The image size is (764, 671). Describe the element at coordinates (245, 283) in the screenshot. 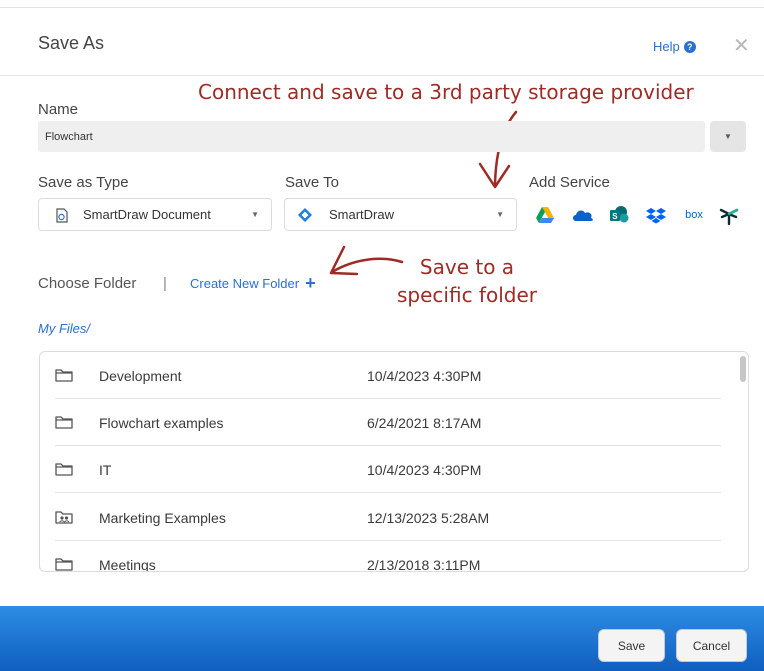

I see `create-new-folder-label: Create New Folder` at that location.